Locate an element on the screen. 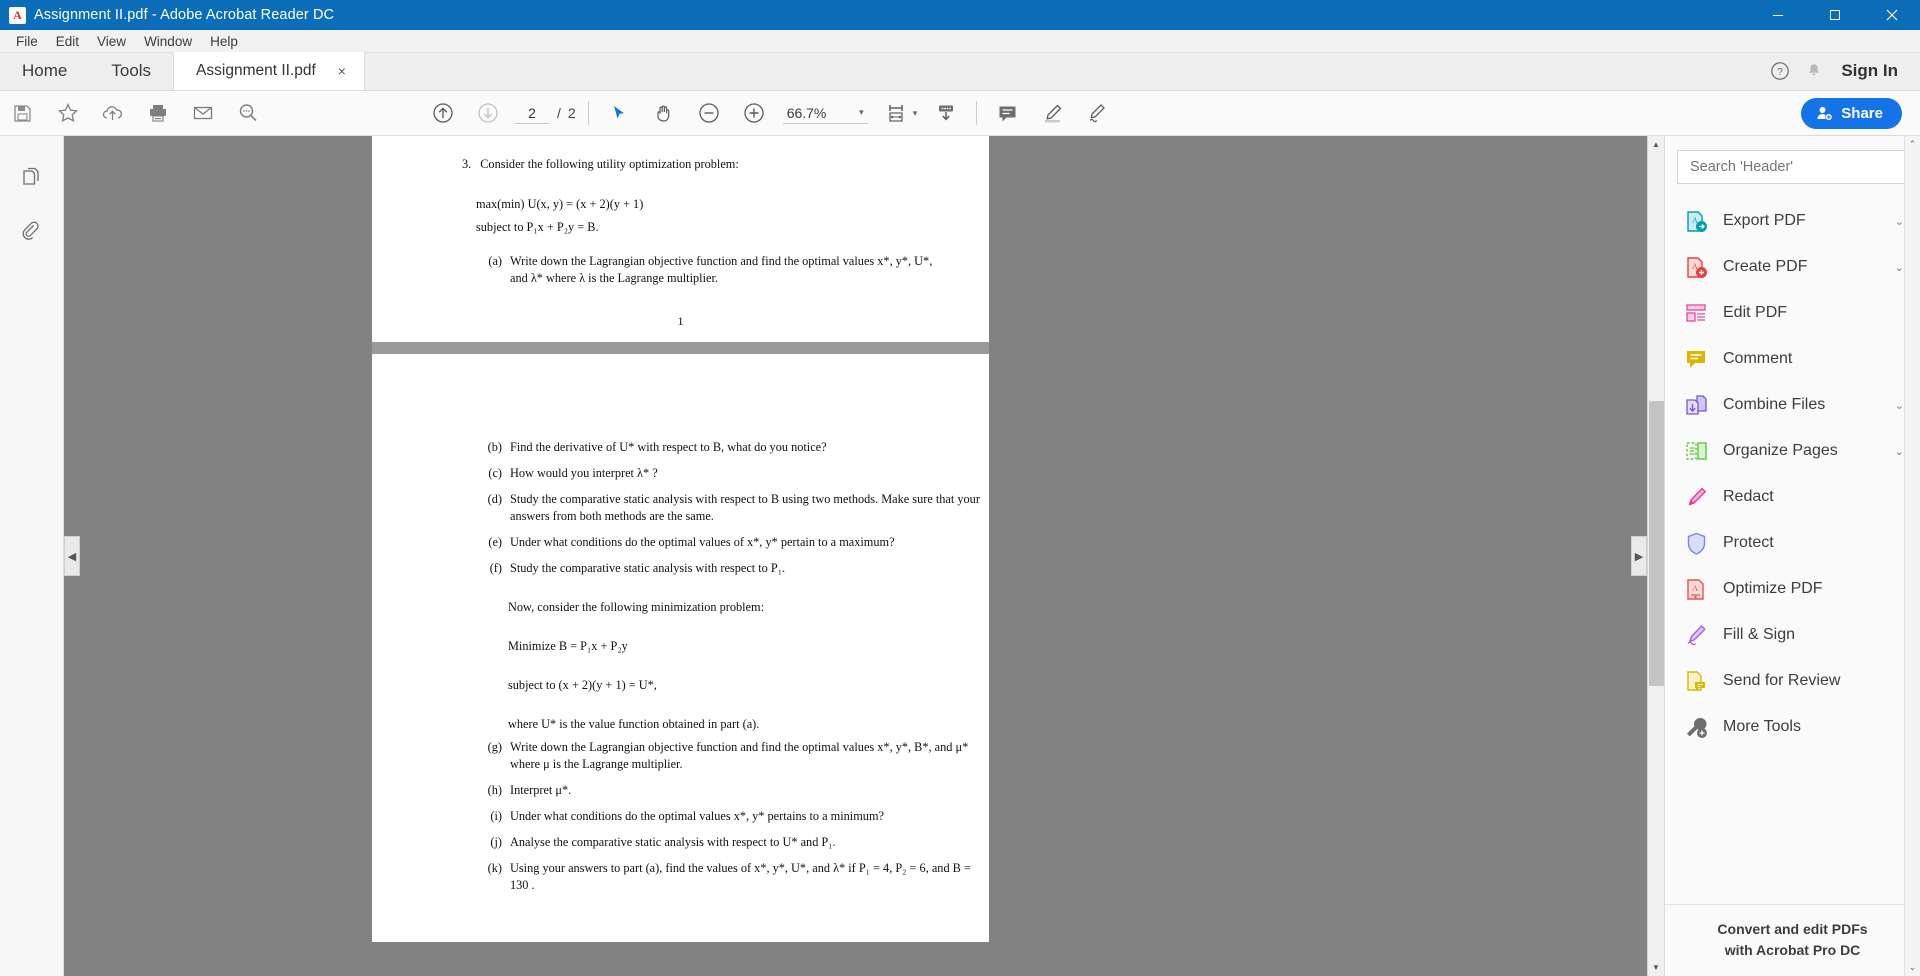 This screenshot has width=1920, height=976. star-icon is located at coordinates (67, 113).